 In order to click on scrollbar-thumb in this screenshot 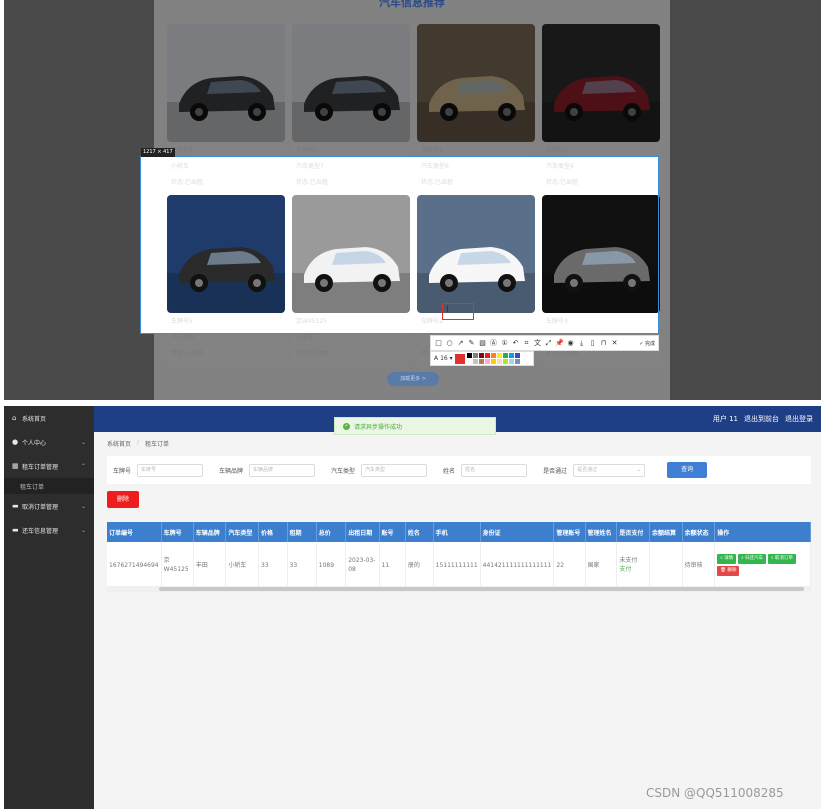, I will do `click(481, 589)`.